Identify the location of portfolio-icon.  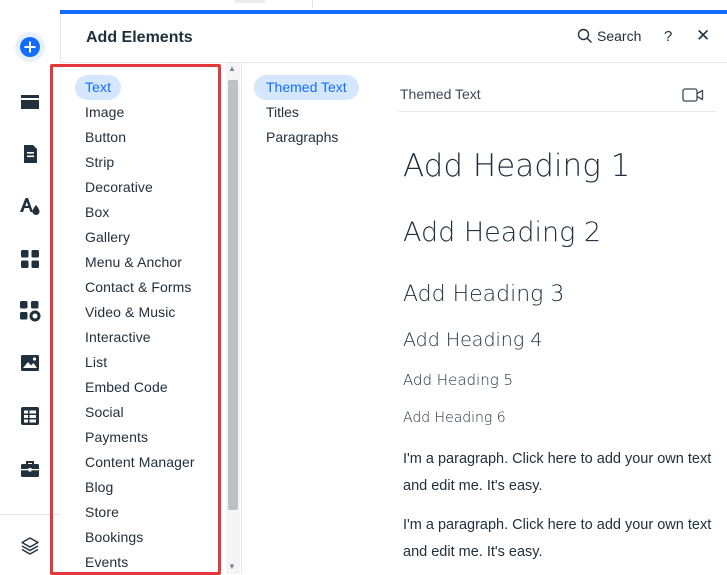
(30, 469).